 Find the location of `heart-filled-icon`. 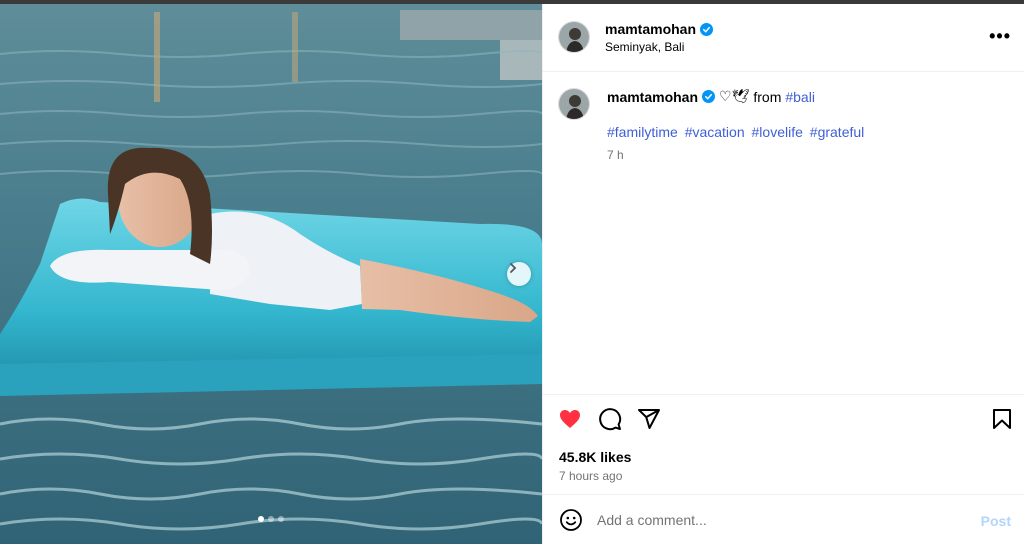

heart-filled-icon is located at coordinates (570, 419).